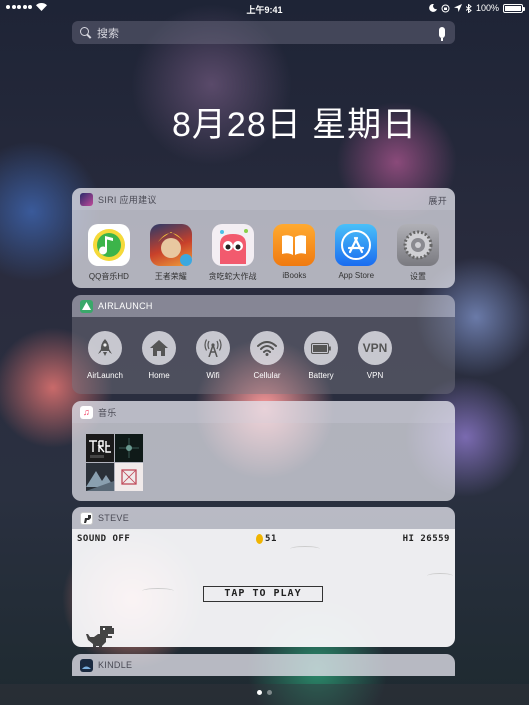 The width and height of the screenshot is (529, 705). Describe the element at coordinates (437, 200) in the screenshot. I see `expand-button: 展开` at that location.